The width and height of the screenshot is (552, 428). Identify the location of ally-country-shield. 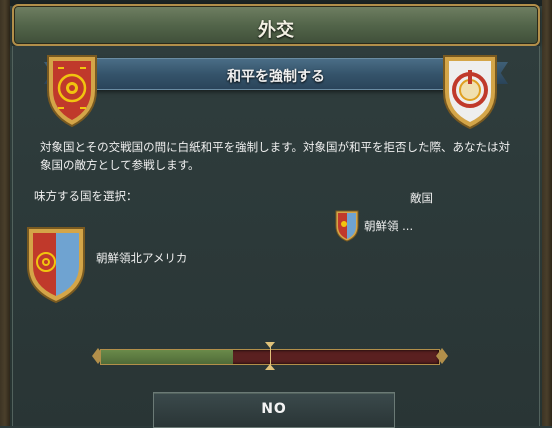
(56, 263).